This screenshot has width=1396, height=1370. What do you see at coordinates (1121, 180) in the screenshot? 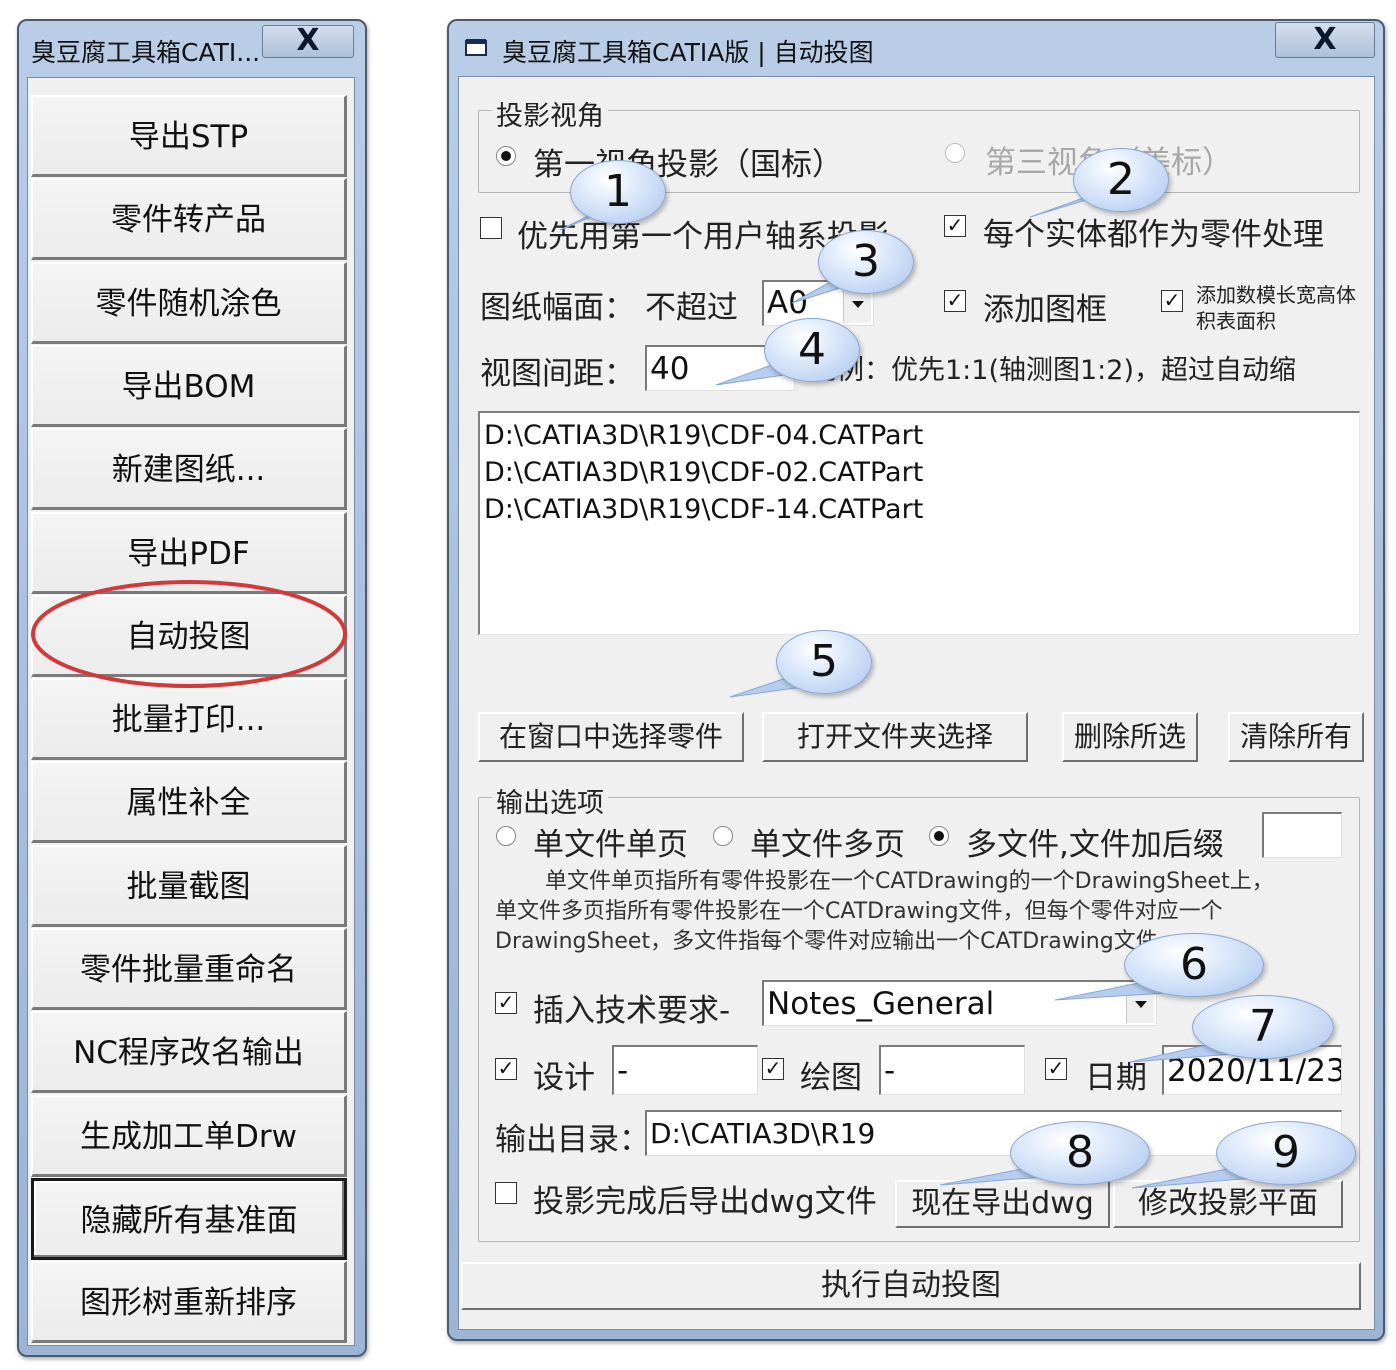
I see `callout-2: 2` at bounding box center [1121, 180].